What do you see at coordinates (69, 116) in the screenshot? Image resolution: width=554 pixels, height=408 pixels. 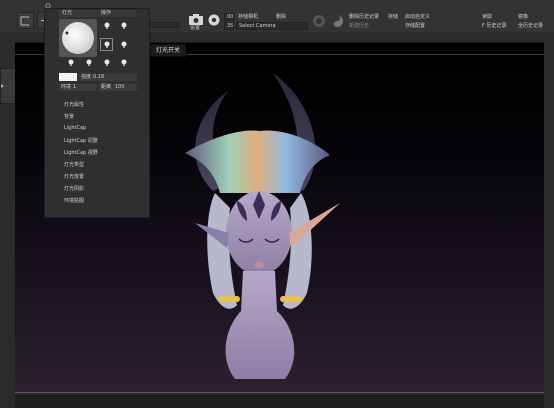 I see `menu-background: 背景` at bounding box center [69, 116].